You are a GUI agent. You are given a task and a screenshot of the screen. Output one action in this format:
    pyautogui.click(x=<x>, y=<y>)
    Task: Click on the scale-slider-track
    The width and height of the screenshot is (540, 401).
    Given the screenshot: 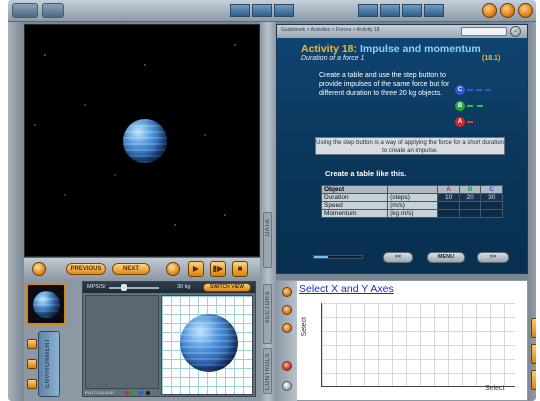 What is the action you would take?
    pyautogui.click(x=134, y=288)
    